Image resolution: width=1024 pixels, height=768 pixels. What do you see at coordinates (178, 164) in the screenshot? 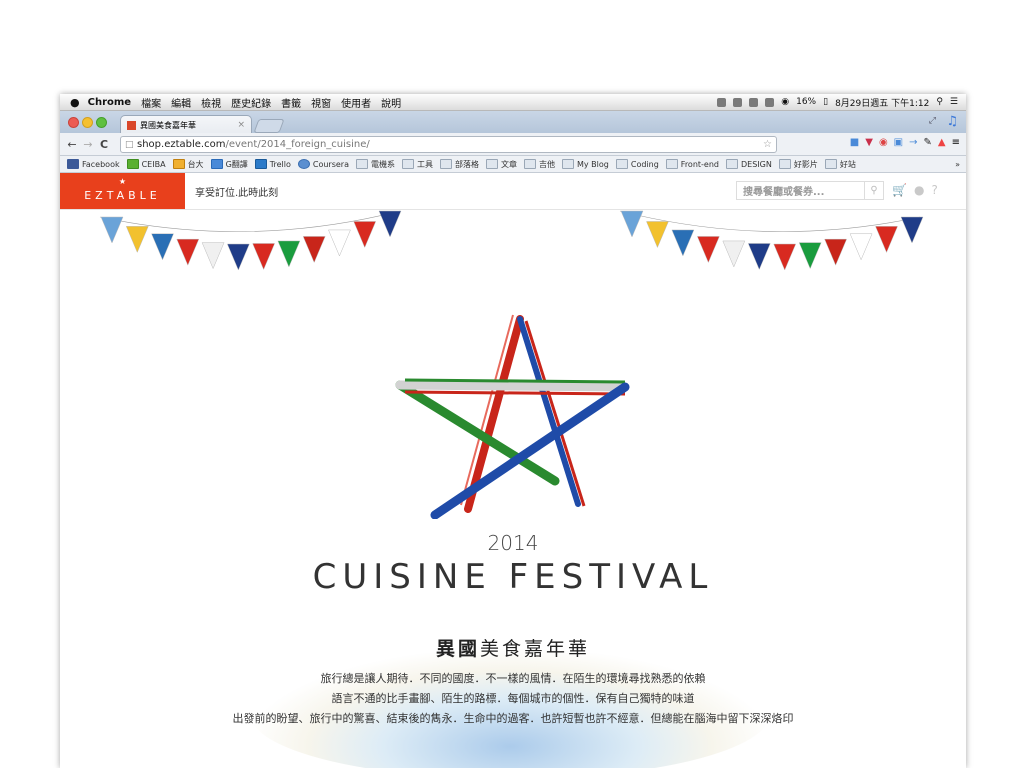
I see `ntu-icon` at bounding box center [178, 164].